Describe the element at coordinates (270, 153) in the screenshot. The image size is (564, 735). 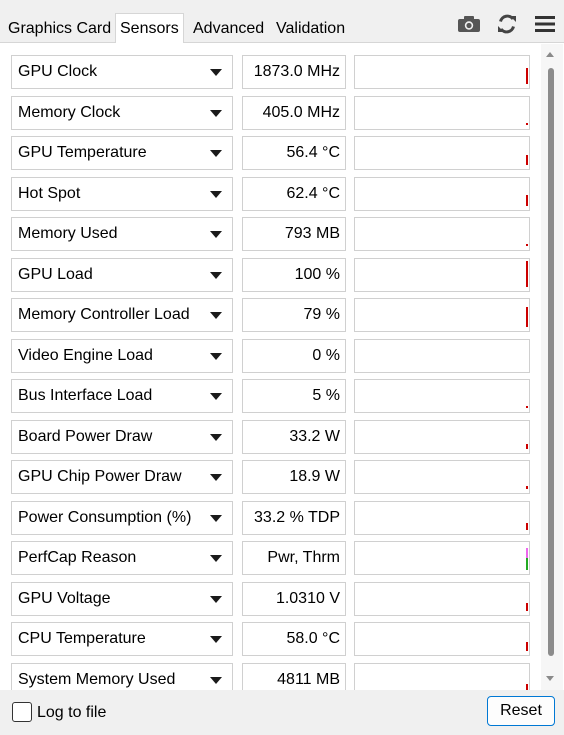
I see `sensor-row: GPU Temperature 56.4 °C` at that location.